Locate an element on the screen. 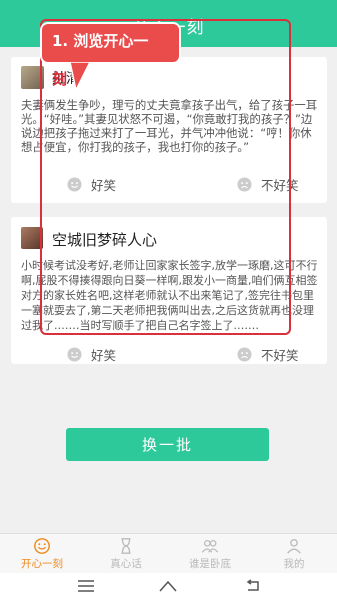  dislike-button: 不好笑 is located at coordinates (268, 354).